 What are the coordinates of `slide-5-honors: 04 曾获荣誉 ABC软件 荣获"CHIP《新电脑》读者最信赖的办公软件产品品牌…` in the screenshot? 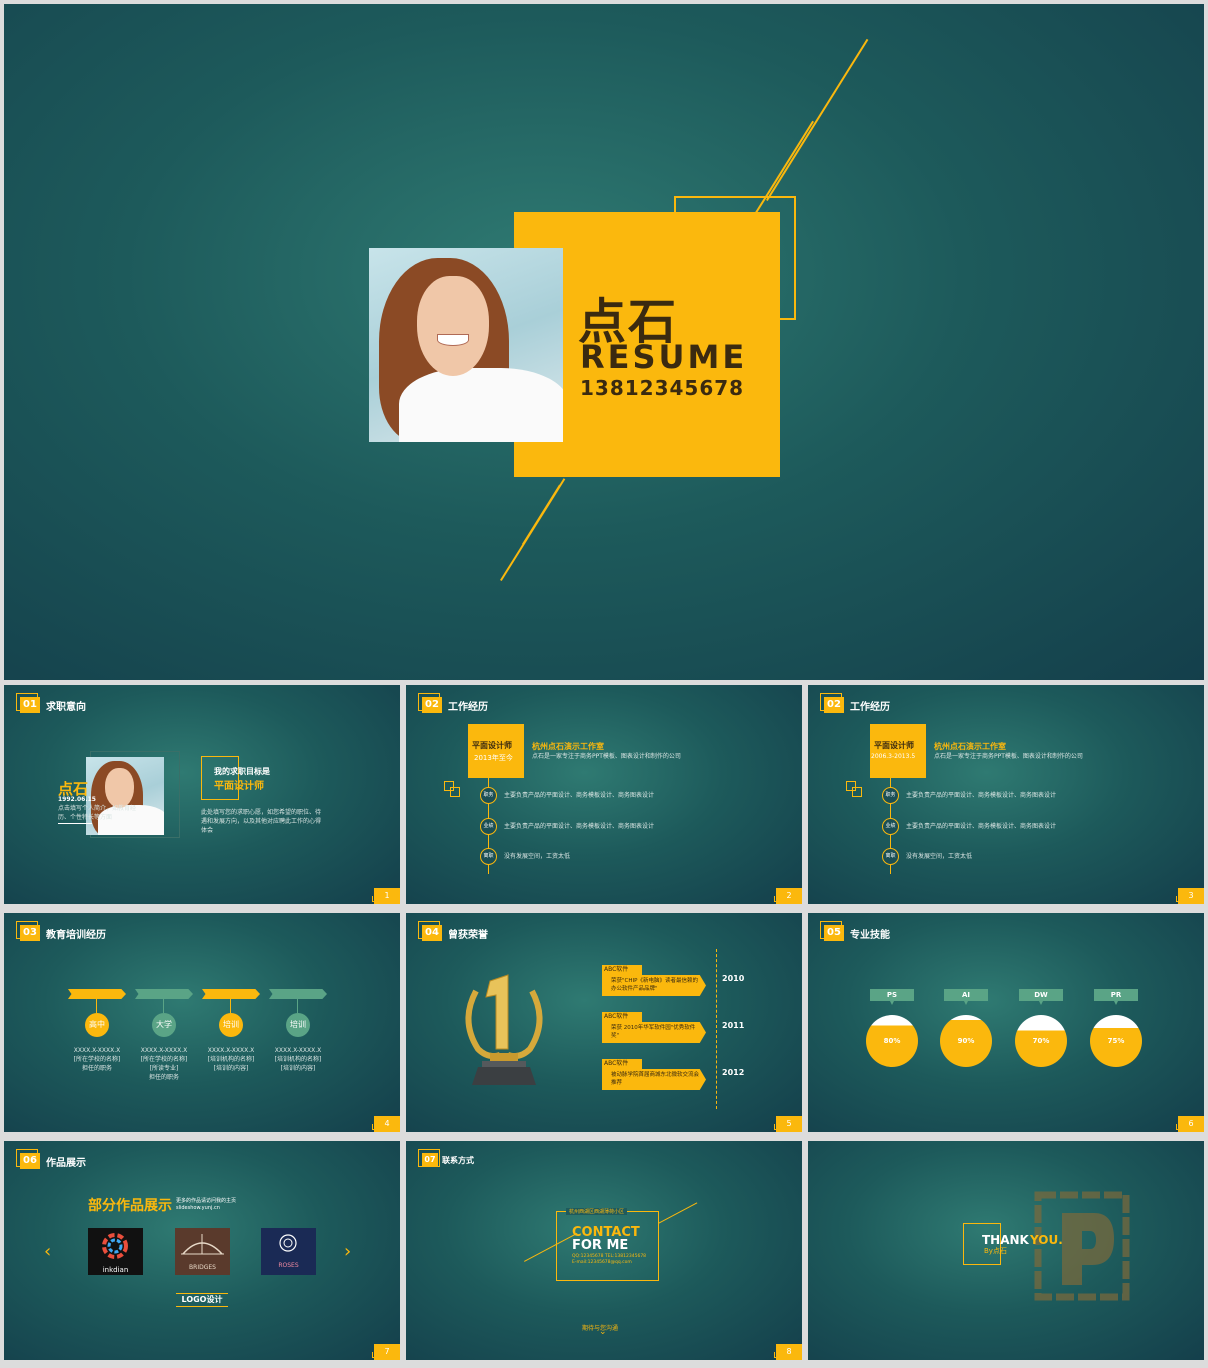 It's located at (604, 1022).